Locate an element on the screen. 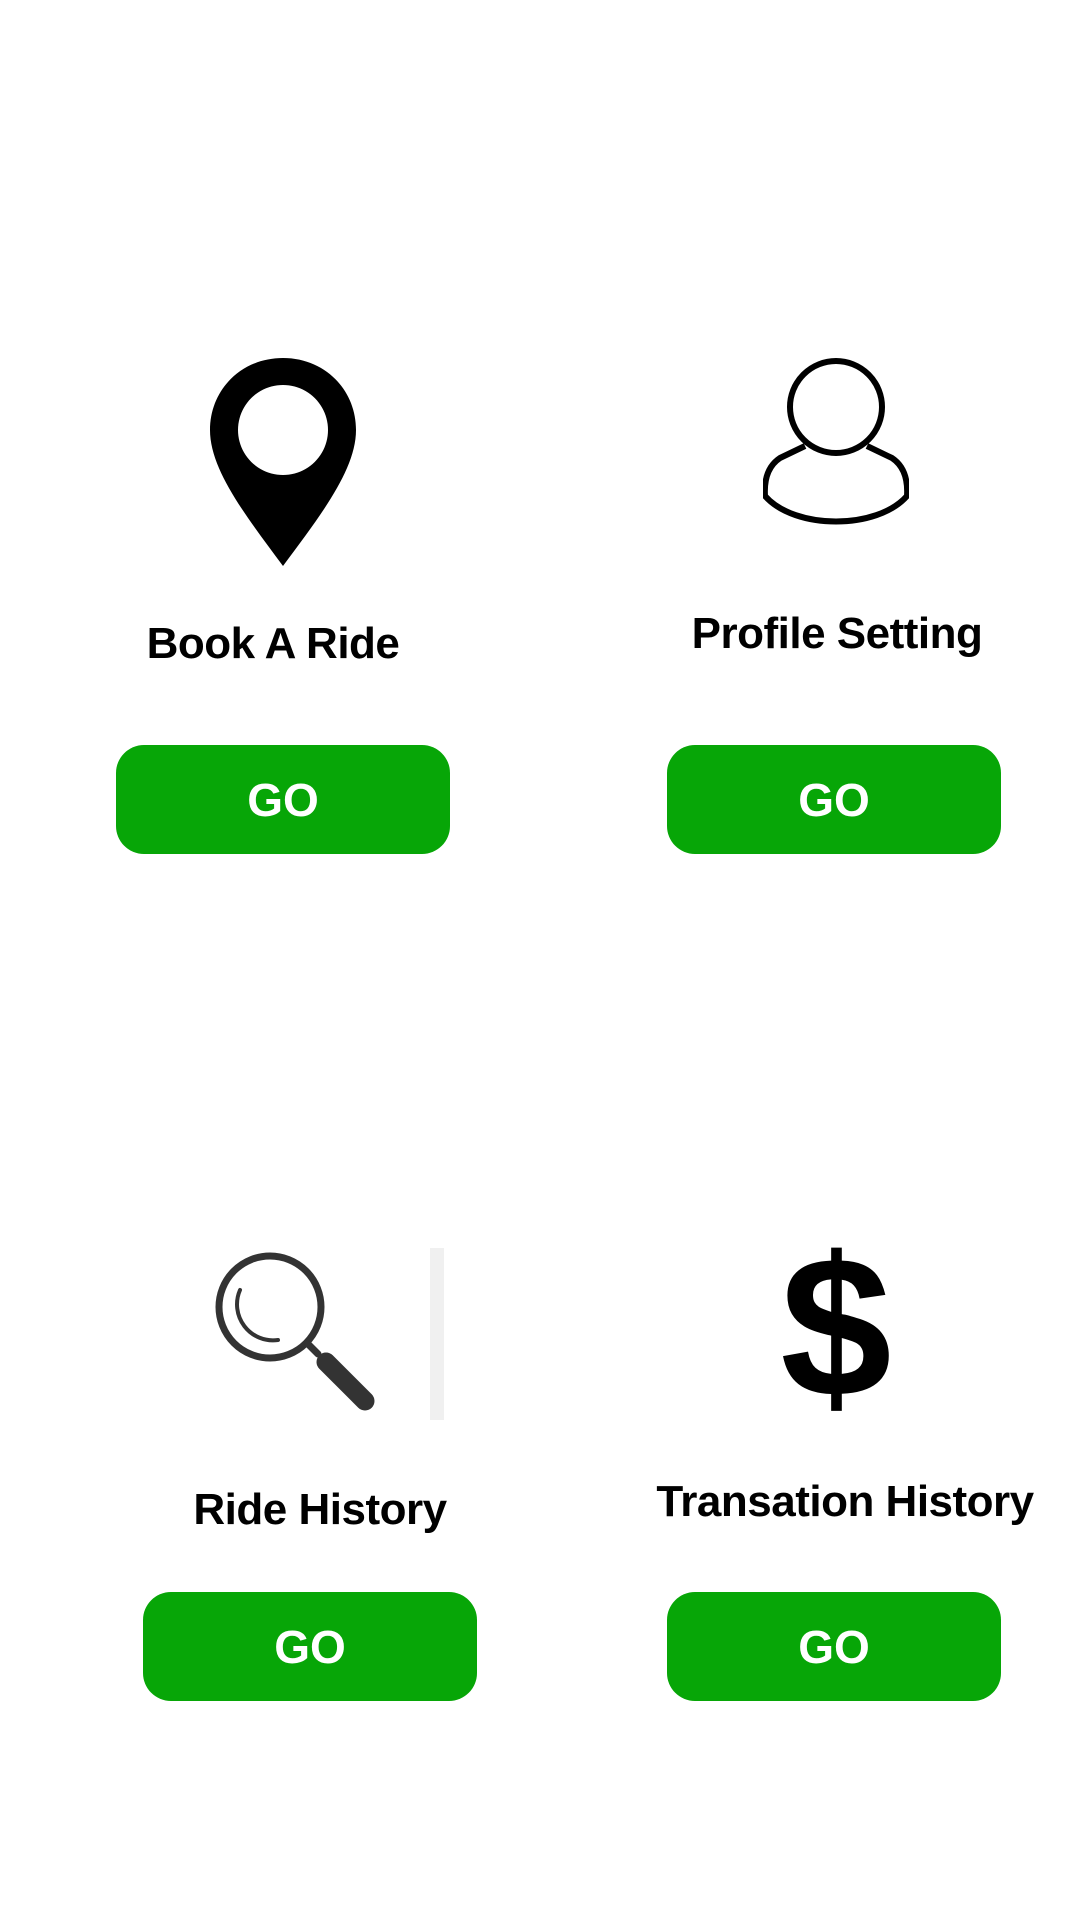  user-profile-icon is located at coordinates (836, 446).